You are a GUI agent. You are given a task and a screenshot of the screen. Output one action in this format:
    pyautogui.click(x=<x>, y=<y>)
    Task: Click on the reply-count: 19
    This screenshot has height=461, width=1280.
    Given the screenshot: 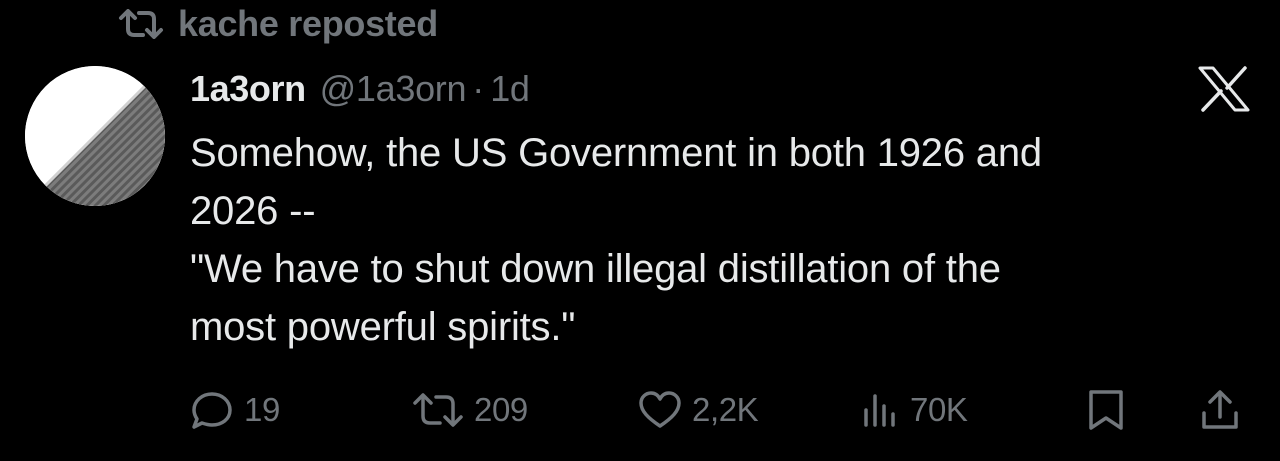 What is the action you would take?
    pyautogui.click(x=262, y=409)
    